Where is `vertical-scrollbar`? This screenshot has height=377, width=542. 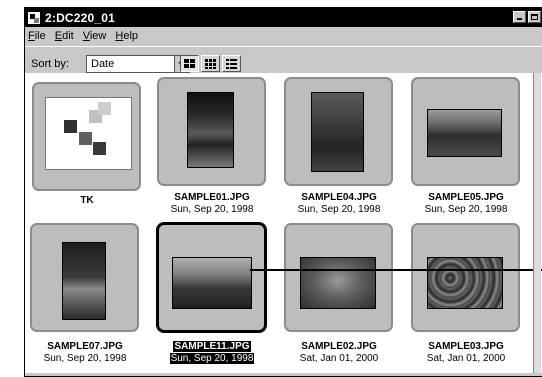
vertical-scrollbar is located at coordinates (537, 223).